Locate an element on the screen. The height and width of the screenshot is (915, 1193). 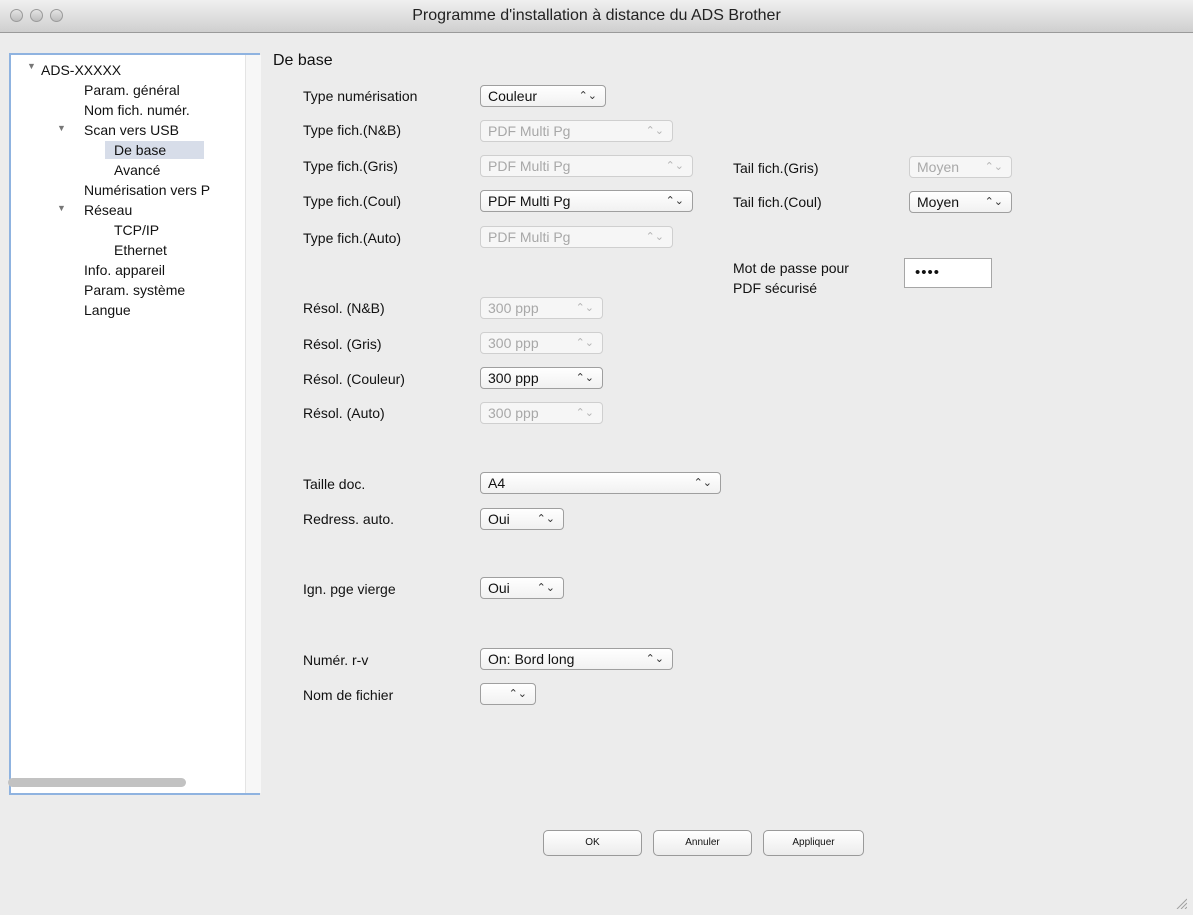
skip-blank-select: Oui ⌃⌄ is located at coordinates (522, 588).